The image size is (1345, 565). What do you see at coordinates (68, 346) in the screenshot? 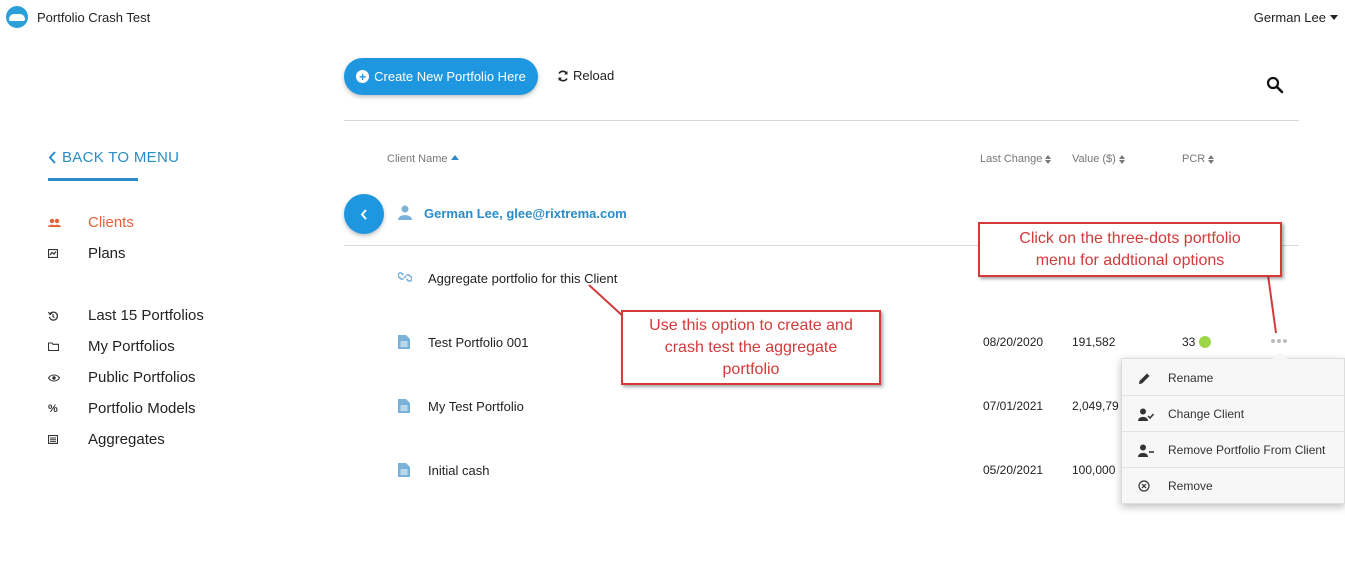
I see `folder-icon` at bounding box center [68, 346].